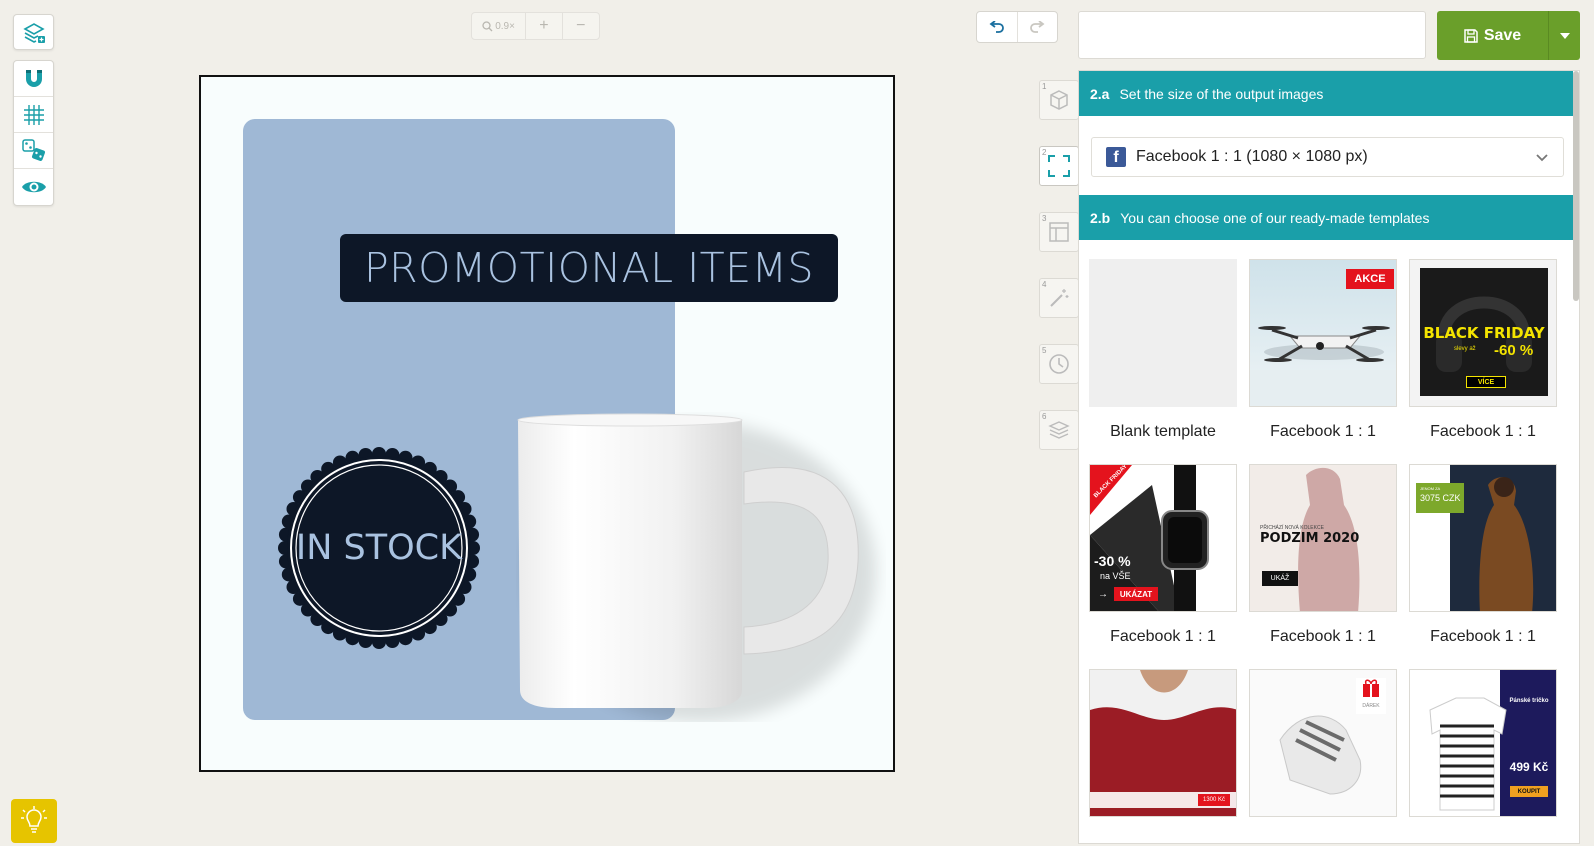  I want to click on dice-icon, so click(33, 149).